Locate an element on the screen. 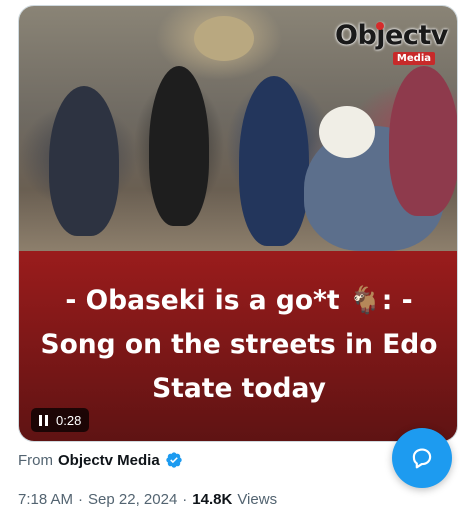  pause-icon is located at coordinates (43, 420).